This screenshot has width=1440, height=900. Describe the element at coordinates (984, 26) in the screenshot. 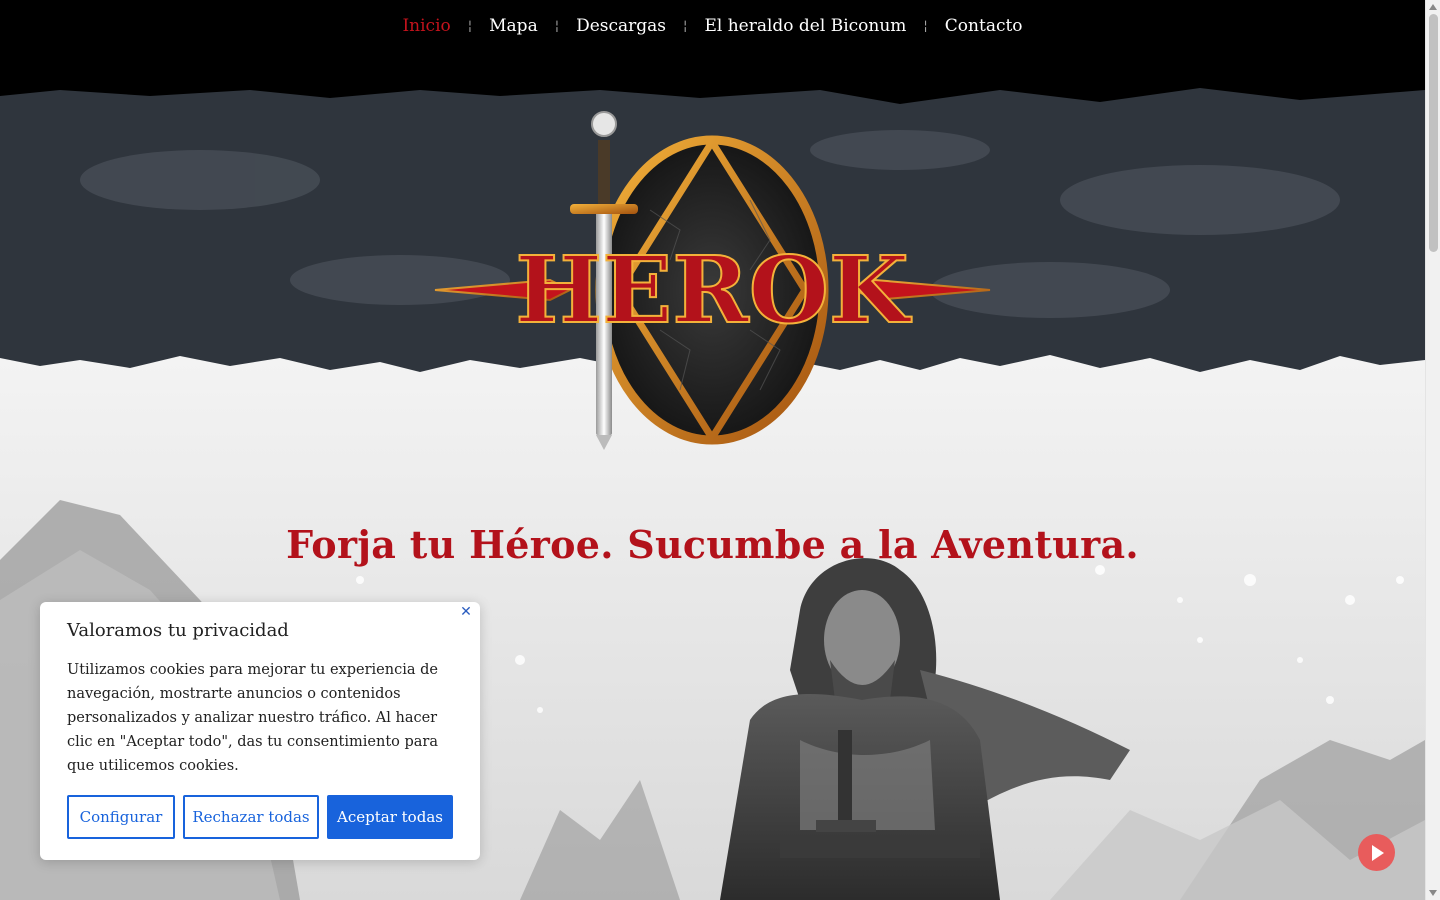

I see `nav-item-contacto: Contacto` at that location.